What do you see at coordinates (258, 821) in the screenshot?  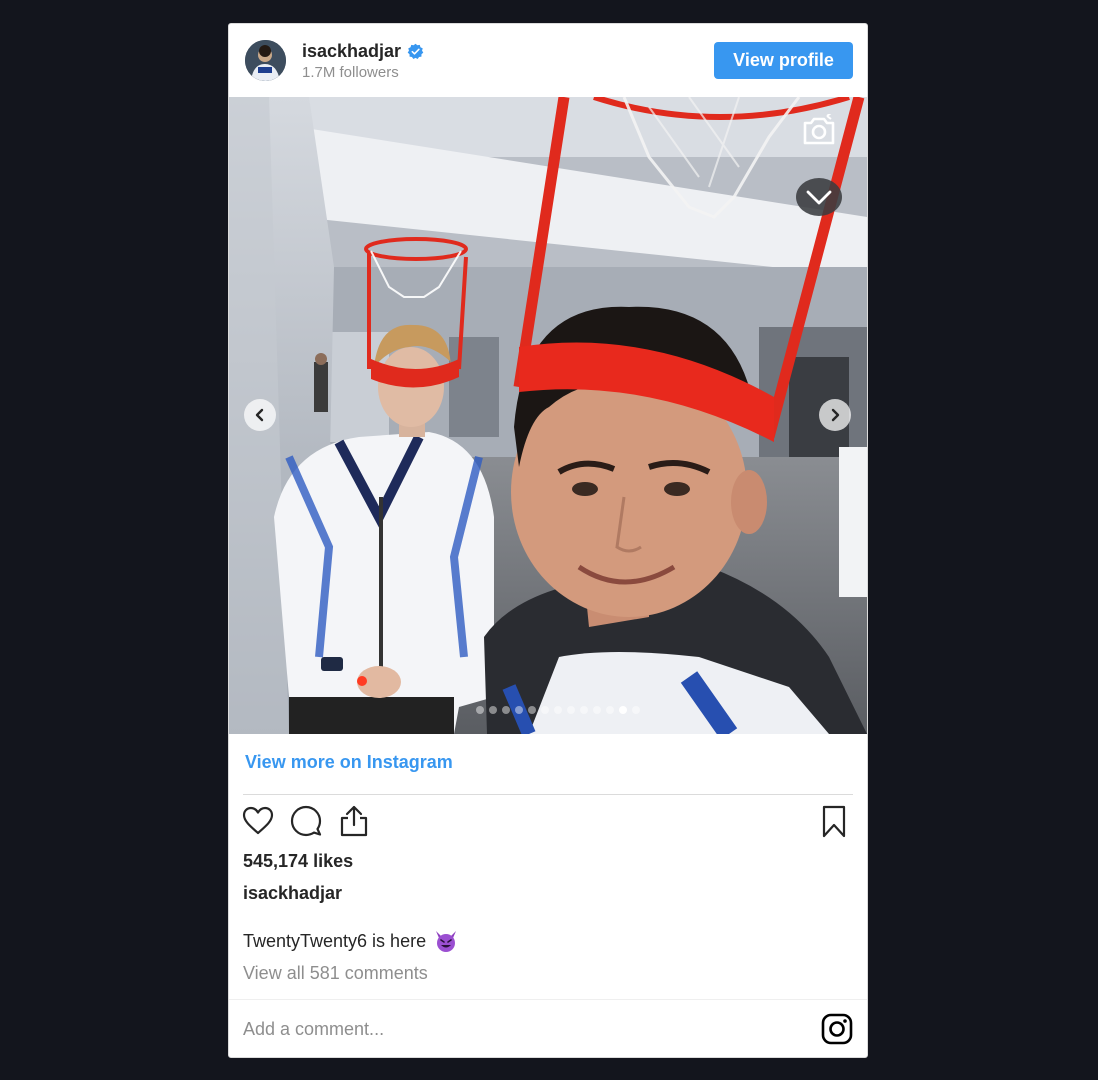 I see `heart-icon` at bounding box center [258, 821].